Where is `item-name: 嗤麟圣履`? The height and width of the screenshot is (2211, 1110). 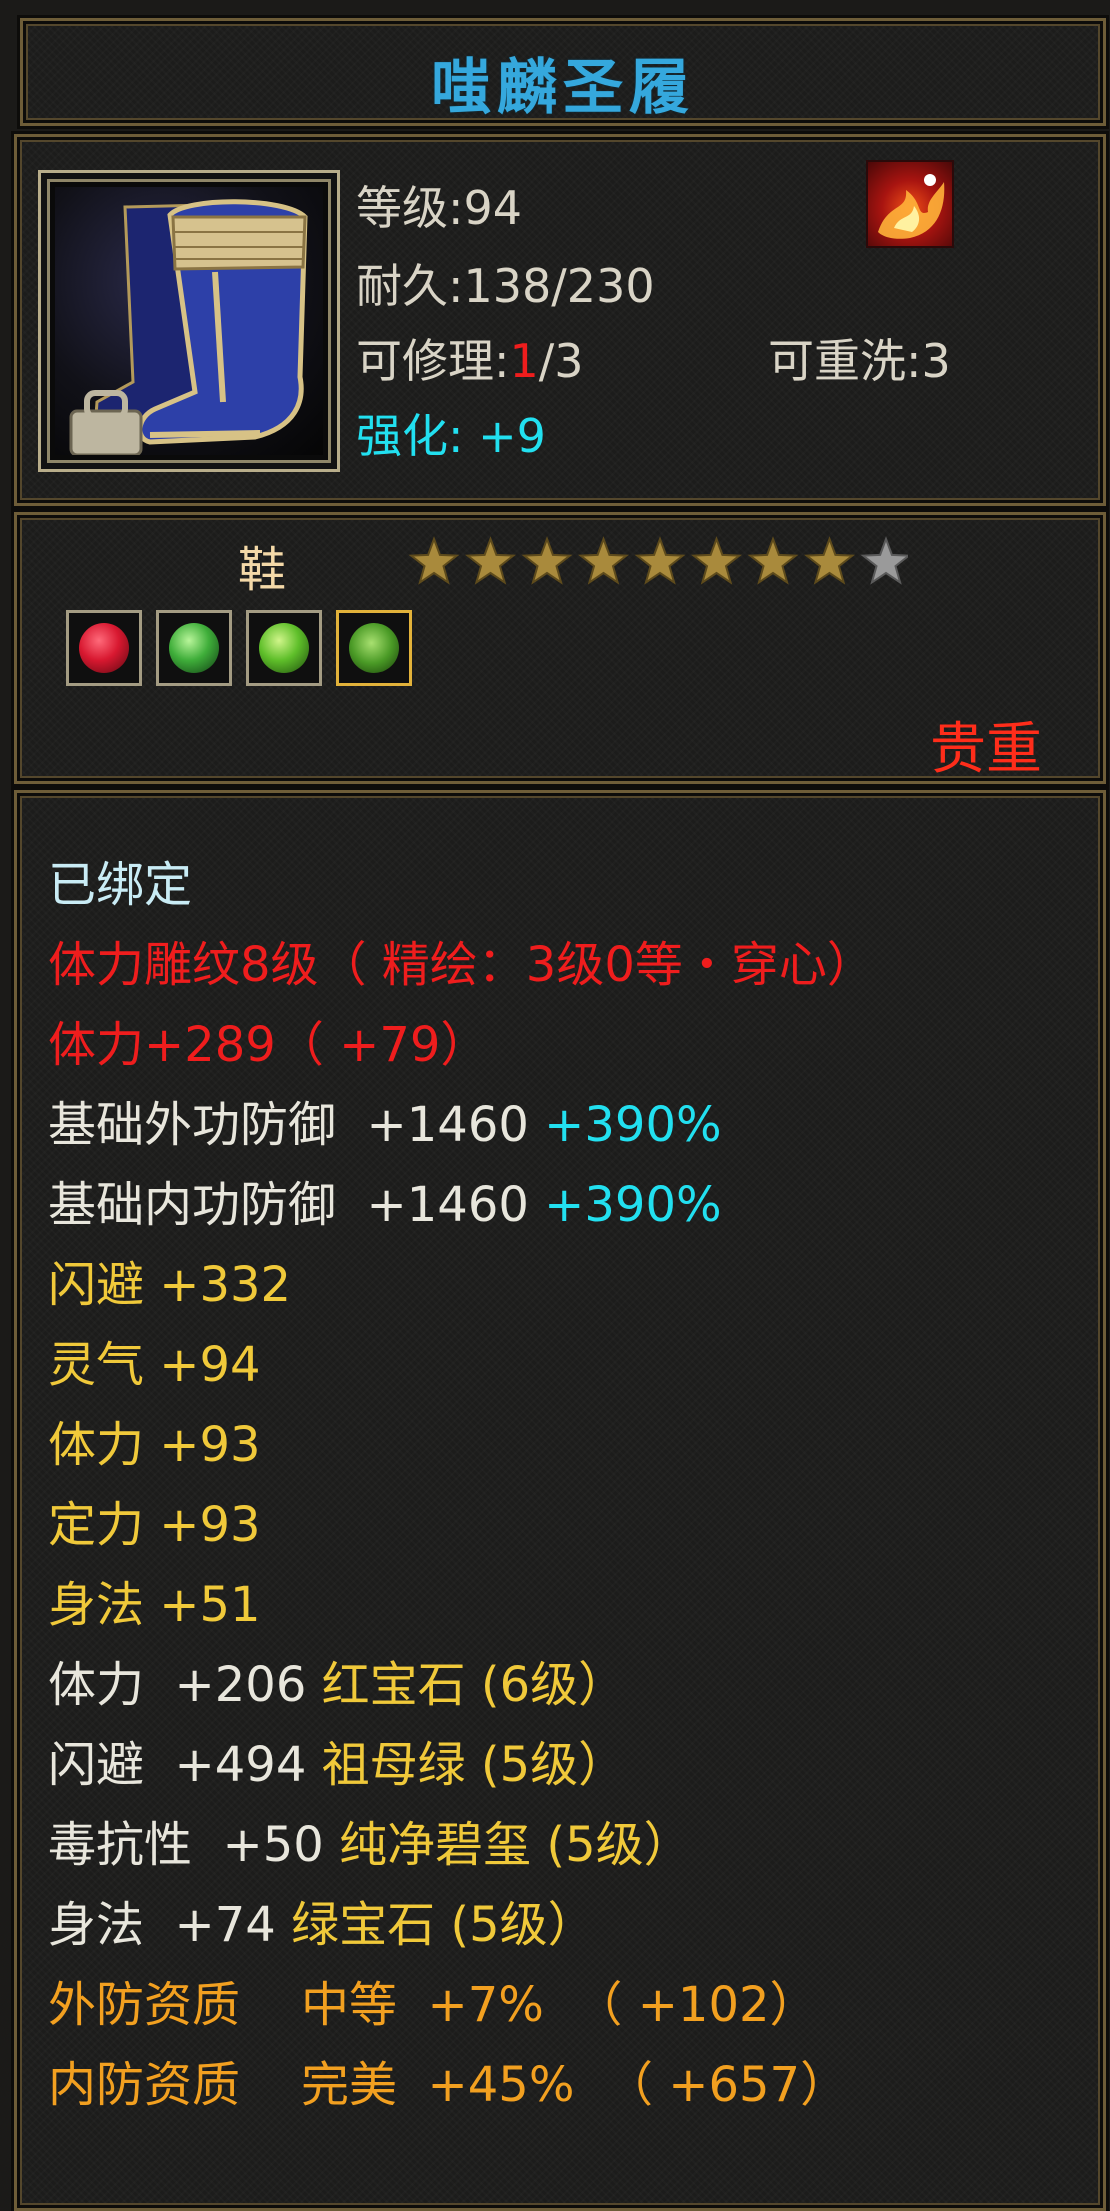 item-name: 嗤麟圣履 is located at coordinates (563, 88).